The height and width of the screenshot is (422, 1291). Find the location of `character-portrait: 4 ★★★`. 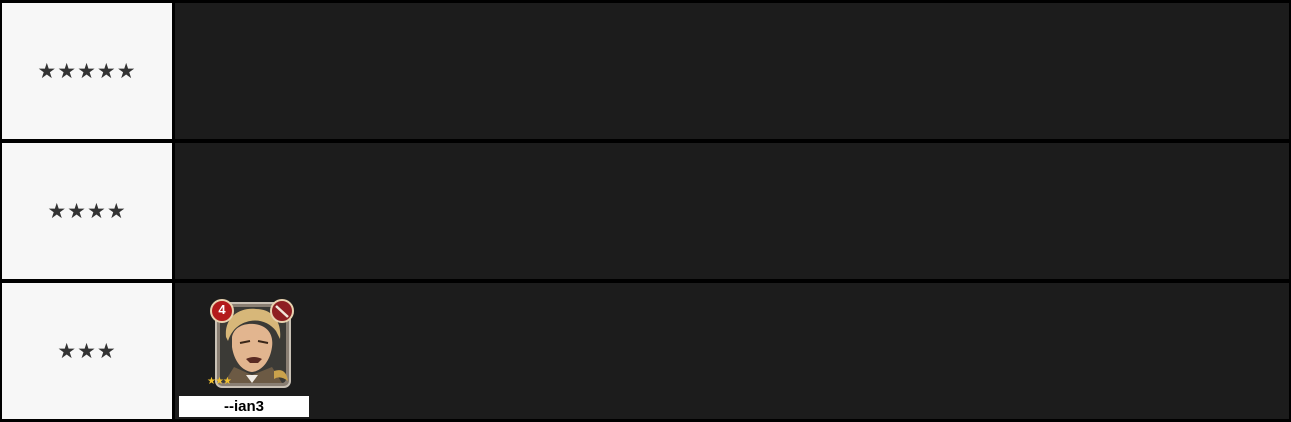

character-portrait: 4 ★★★ is located at coordinates (251, 344).